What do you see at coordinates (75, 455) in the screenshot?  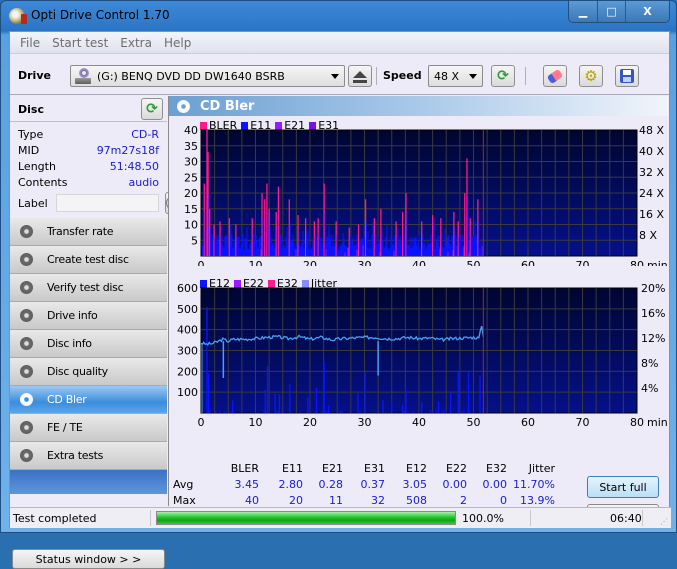 I see `nav-item-label: Extra tests` at bounding box center [75, 455].